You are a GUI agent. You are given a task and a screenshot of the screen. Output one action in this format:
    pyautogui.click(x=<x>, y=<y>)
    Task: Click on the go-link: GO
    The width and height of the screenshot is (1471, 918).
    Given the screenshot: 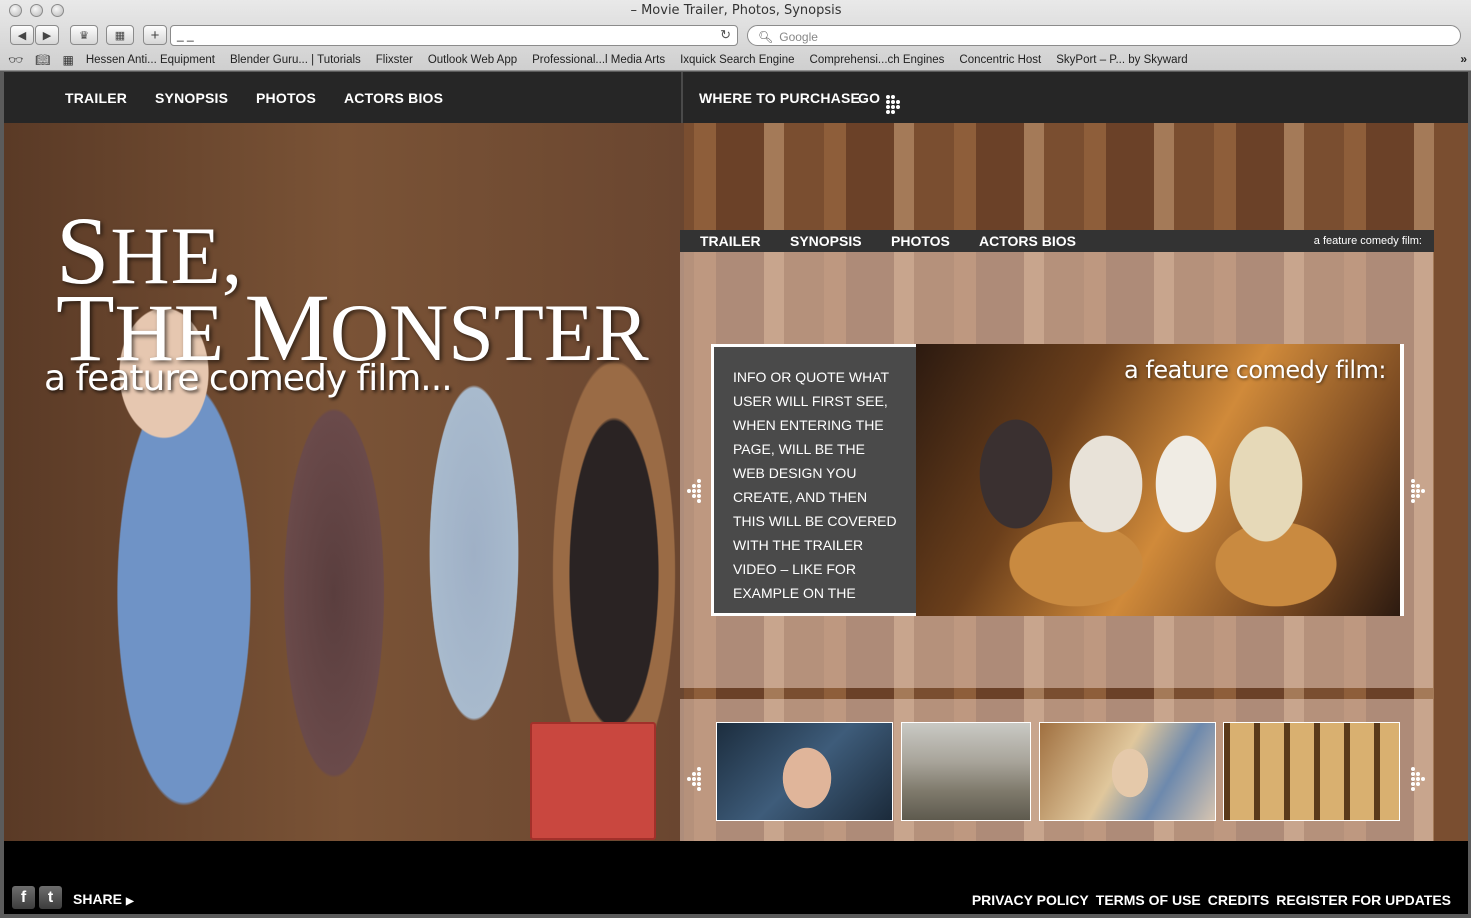 What is the action you would take?
    pyautogui.click(x=869, y=98)
    